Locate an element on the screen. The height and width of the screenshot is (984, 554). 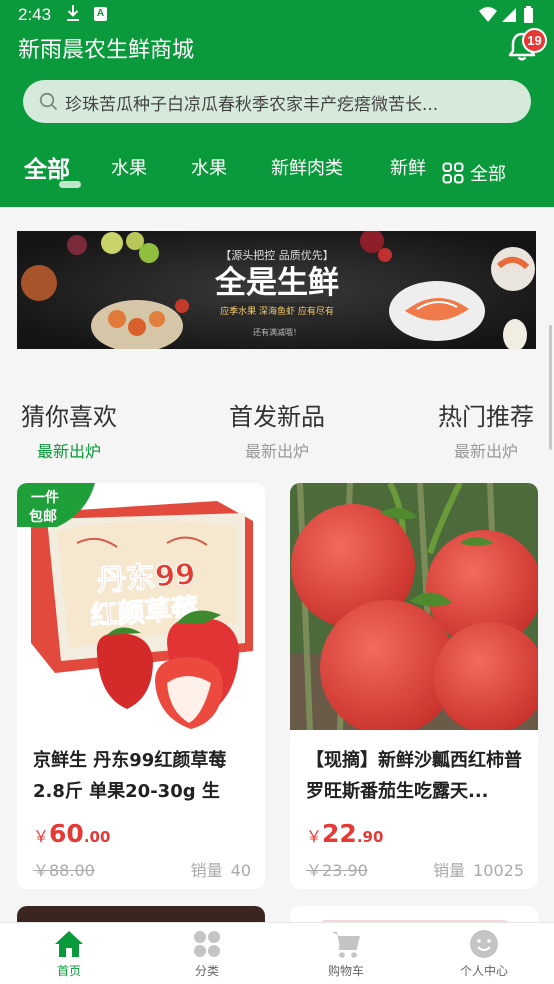
tab-profile: 个人中心 is located at coordinates (484, 953).